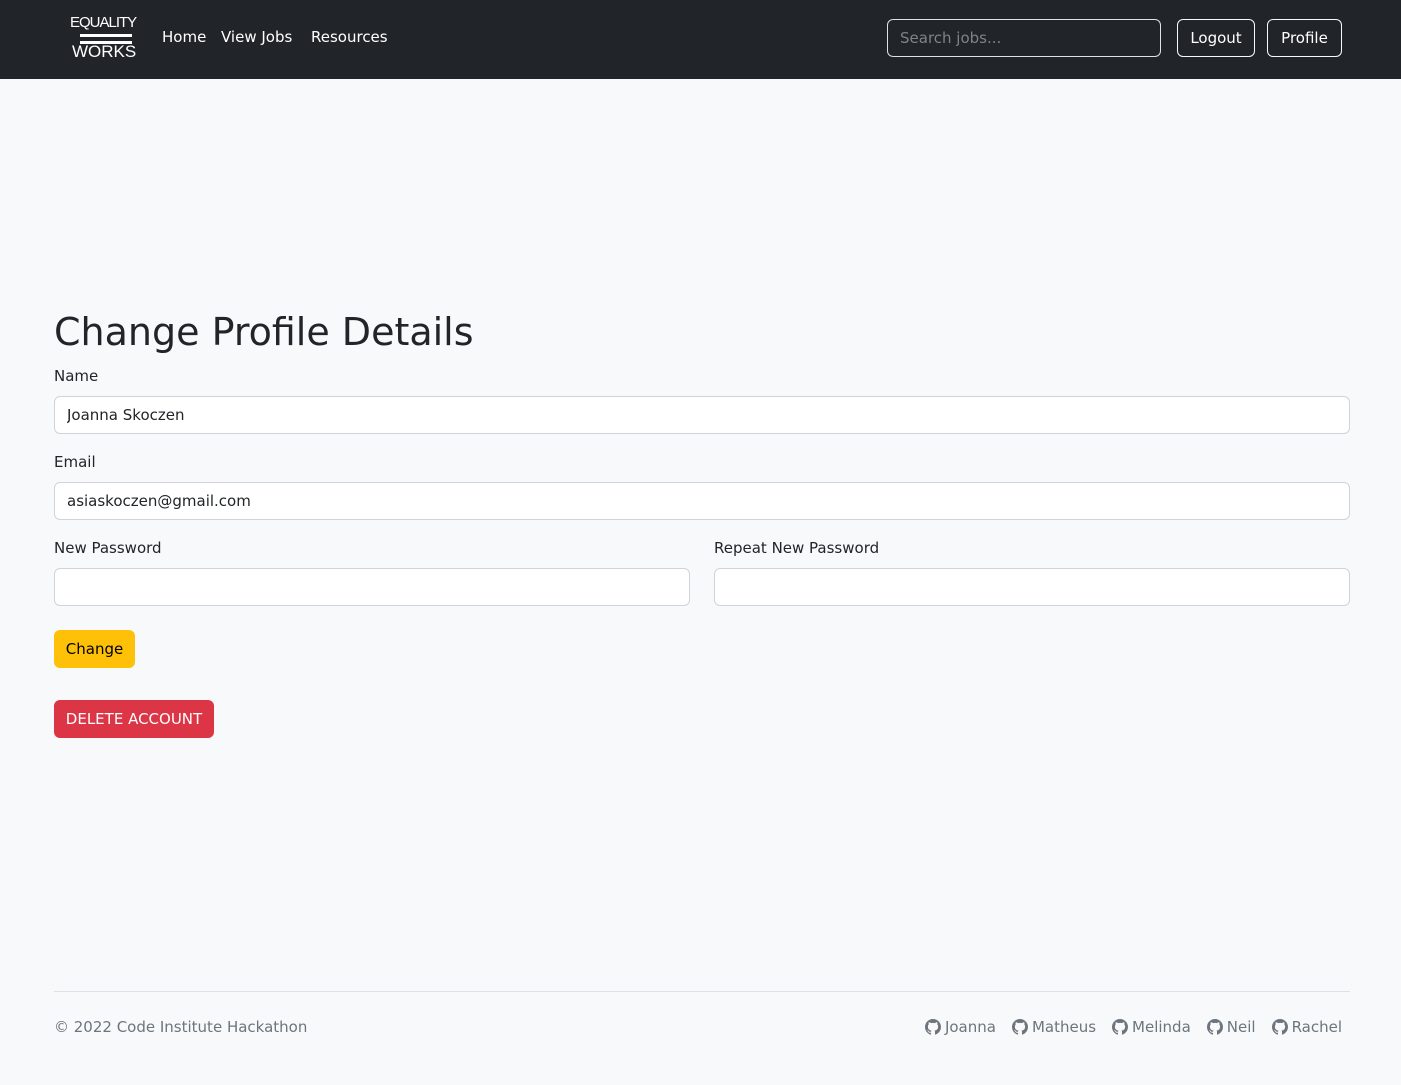  What do you see at coordinates (1064, 1027) in the screenshot?
I see `contributor-name: Matheus` at bounding box center [1064, 1027].